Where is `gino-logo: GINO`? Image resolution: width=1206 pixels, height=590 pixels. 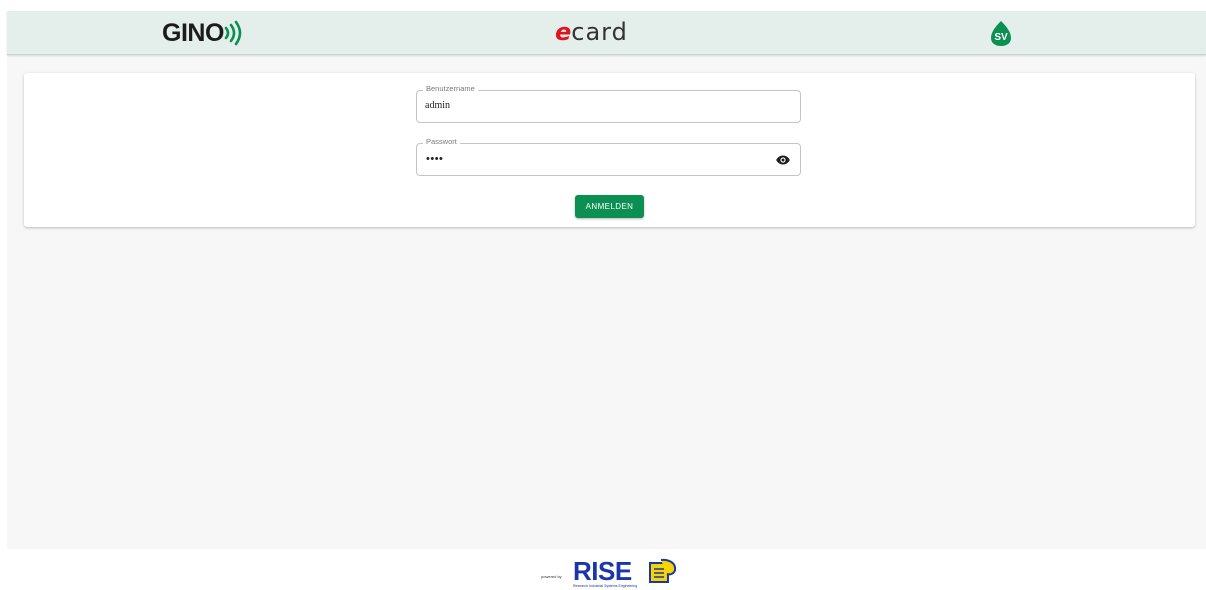 gino-logo: GINO is located at coordinates (204, 33).